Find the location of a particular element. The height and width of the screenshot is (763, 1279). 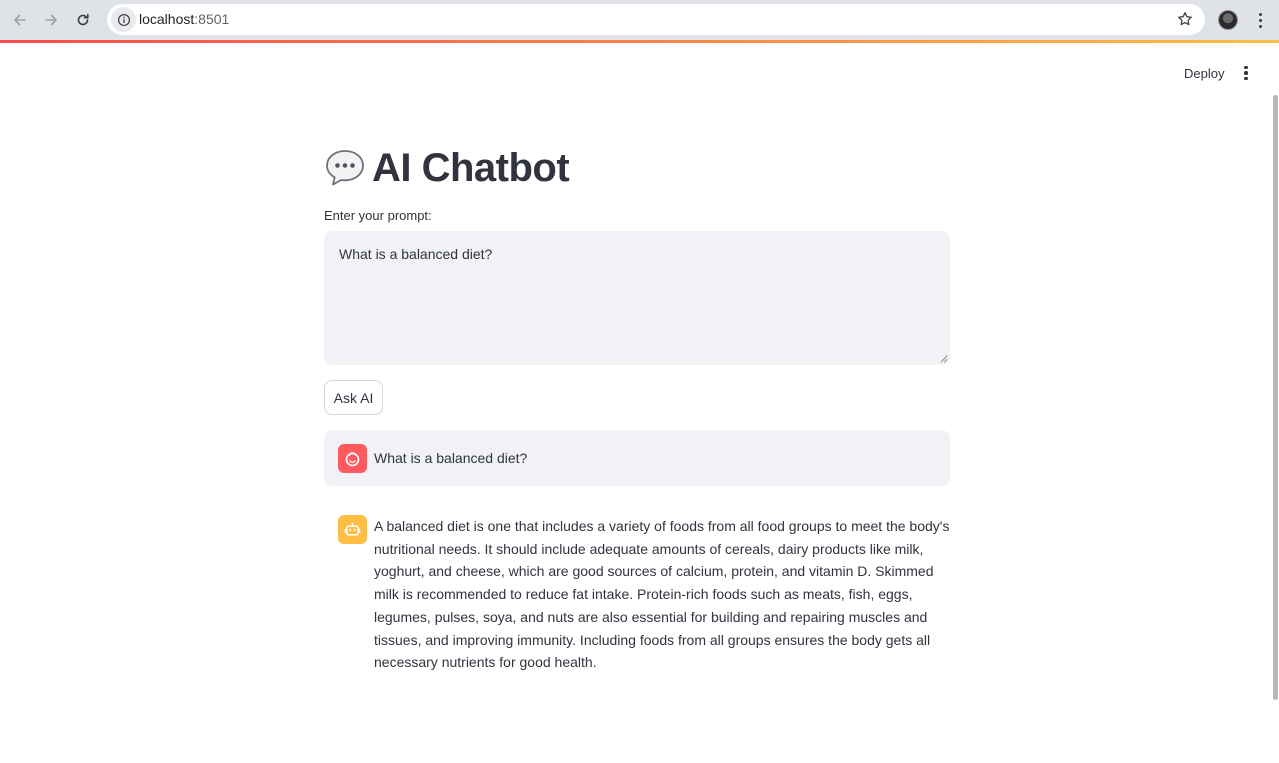

browser-menu-icon is located at coordinates (1260, 20).